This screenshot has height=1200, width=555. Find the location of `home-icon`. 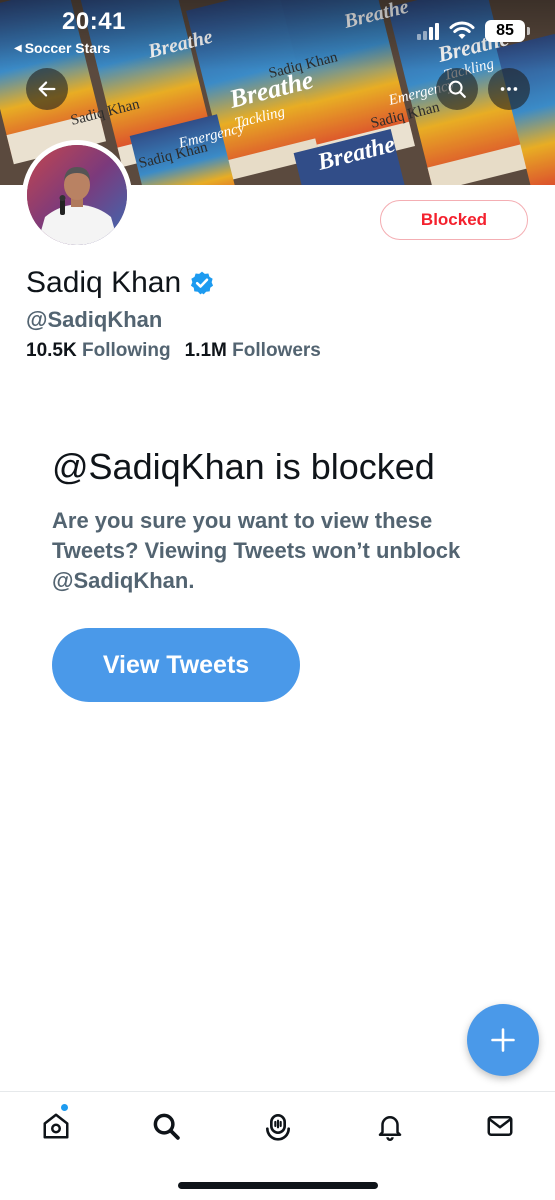

home-icon is located at coordinates (56, 1126).